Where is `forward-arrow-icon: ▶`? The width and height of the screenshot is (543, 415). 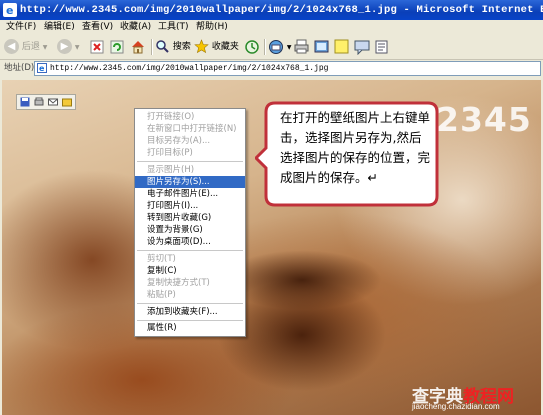 forward-arrow-icon: ▶ is located at coordinates (64, 46).